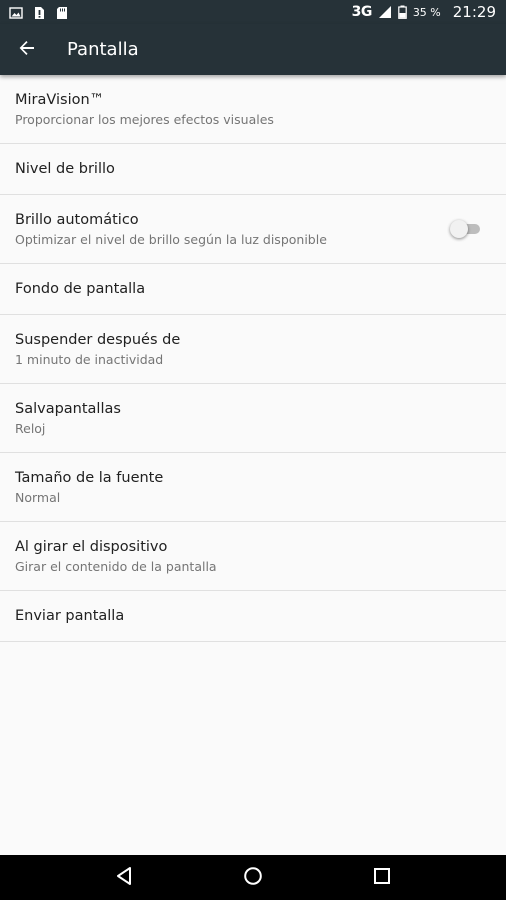  I want to click on image-notification-icon, so click(16, 12).